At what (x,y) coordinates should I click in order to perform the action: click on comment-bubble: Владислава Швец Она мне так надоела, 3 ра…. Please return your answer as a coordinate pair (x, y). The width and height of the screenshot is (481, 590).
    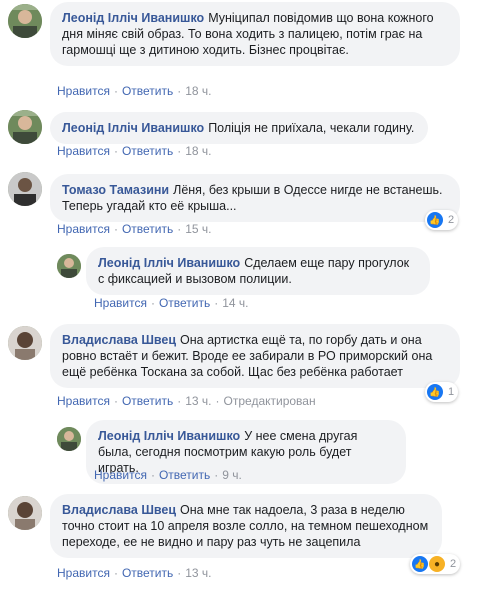
    Looking at the image, I should click on (246, 526).